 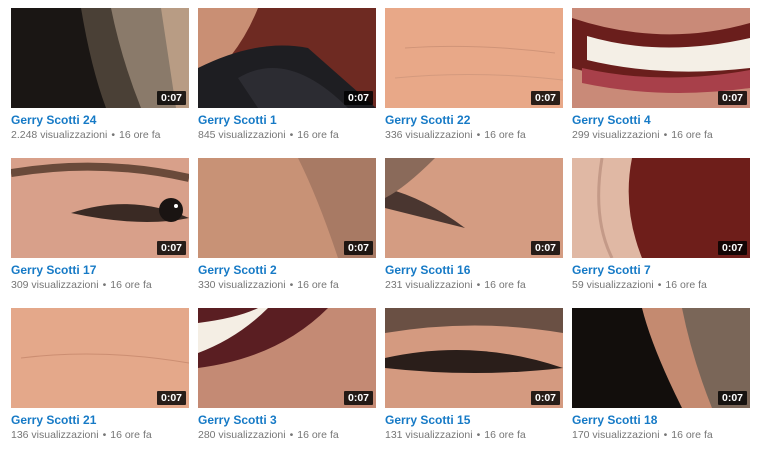 I want to click on view-count: 170 visualizzazioni, so click(x=616, y=435).